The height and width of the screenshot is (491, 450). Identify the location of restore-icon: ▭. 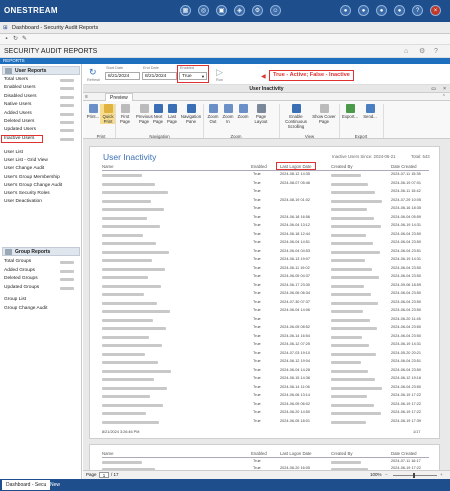
(433, 89).